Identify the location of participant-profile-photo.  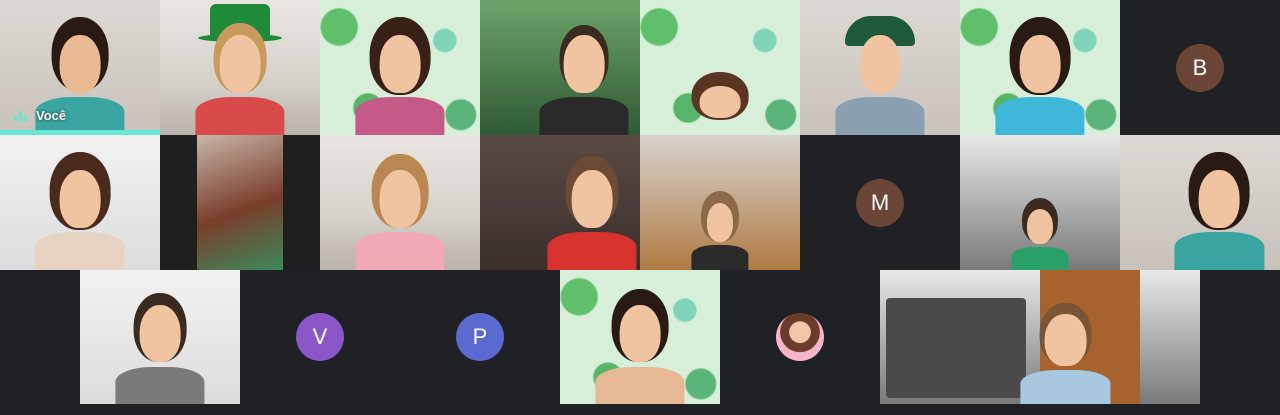
(800, 337).